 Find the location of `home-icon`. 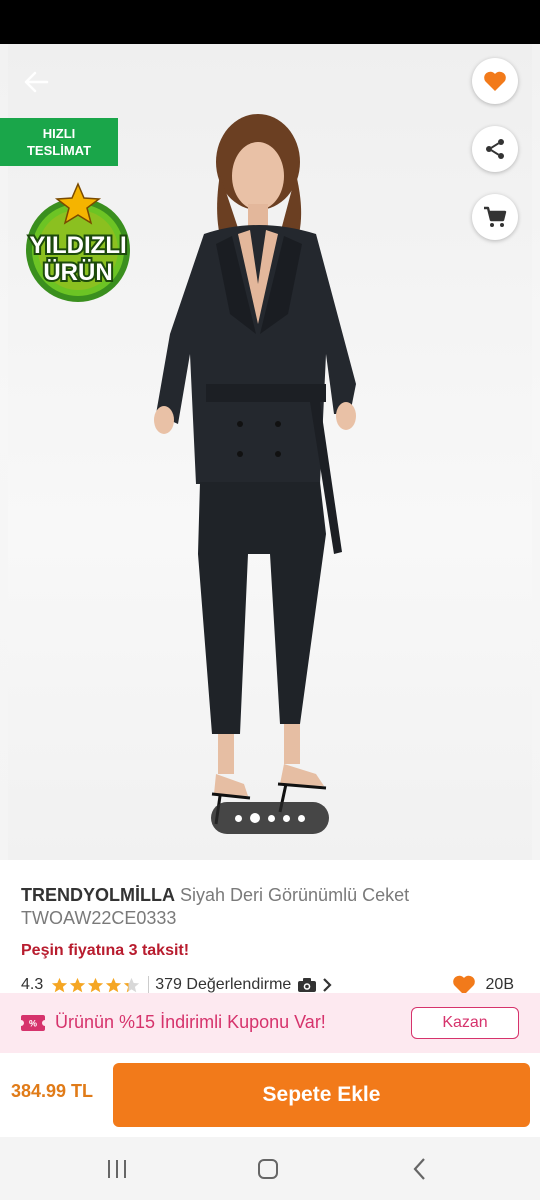

home-icon is located at coordinates (268, 1169).